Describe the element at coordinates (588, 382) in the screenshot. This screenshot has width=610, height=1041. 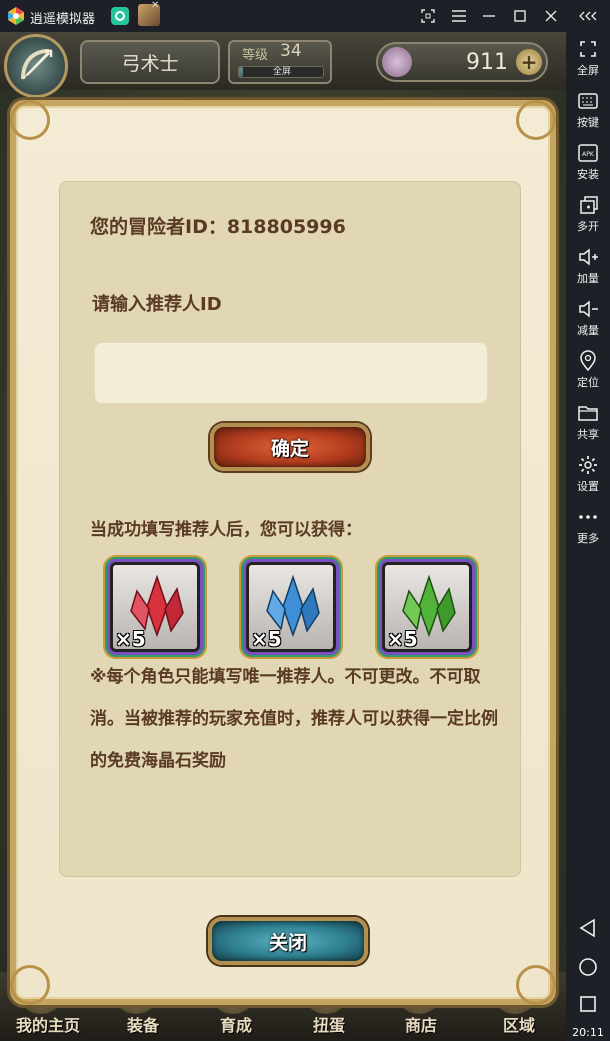
I see `sidebar-label: 定位` at that location.